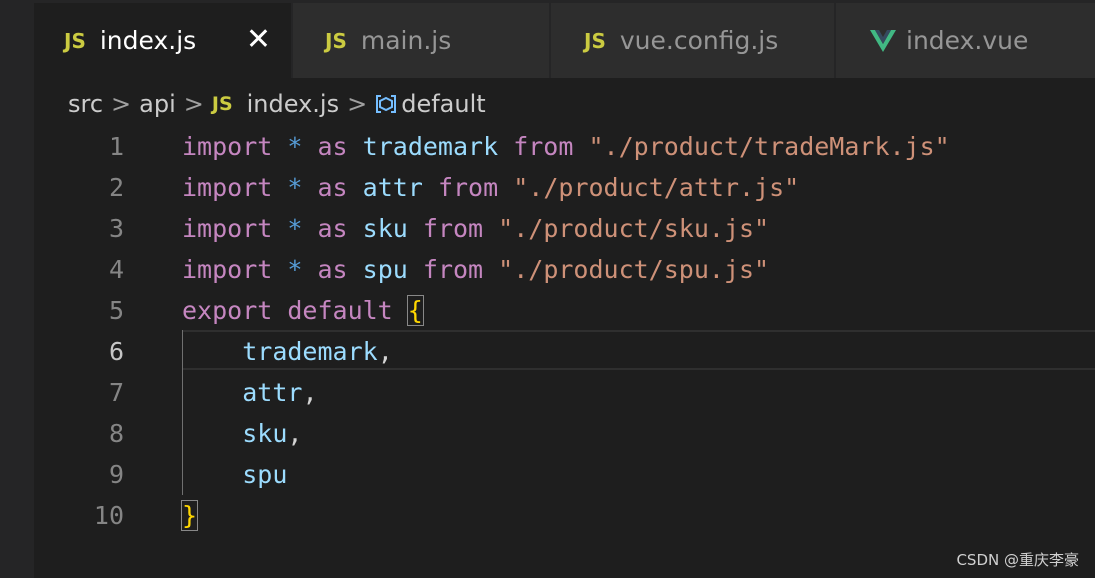  Describe the element at coordinates (699, 40) in the screenshot. I see `tab-label: vue.config.js` at that location.